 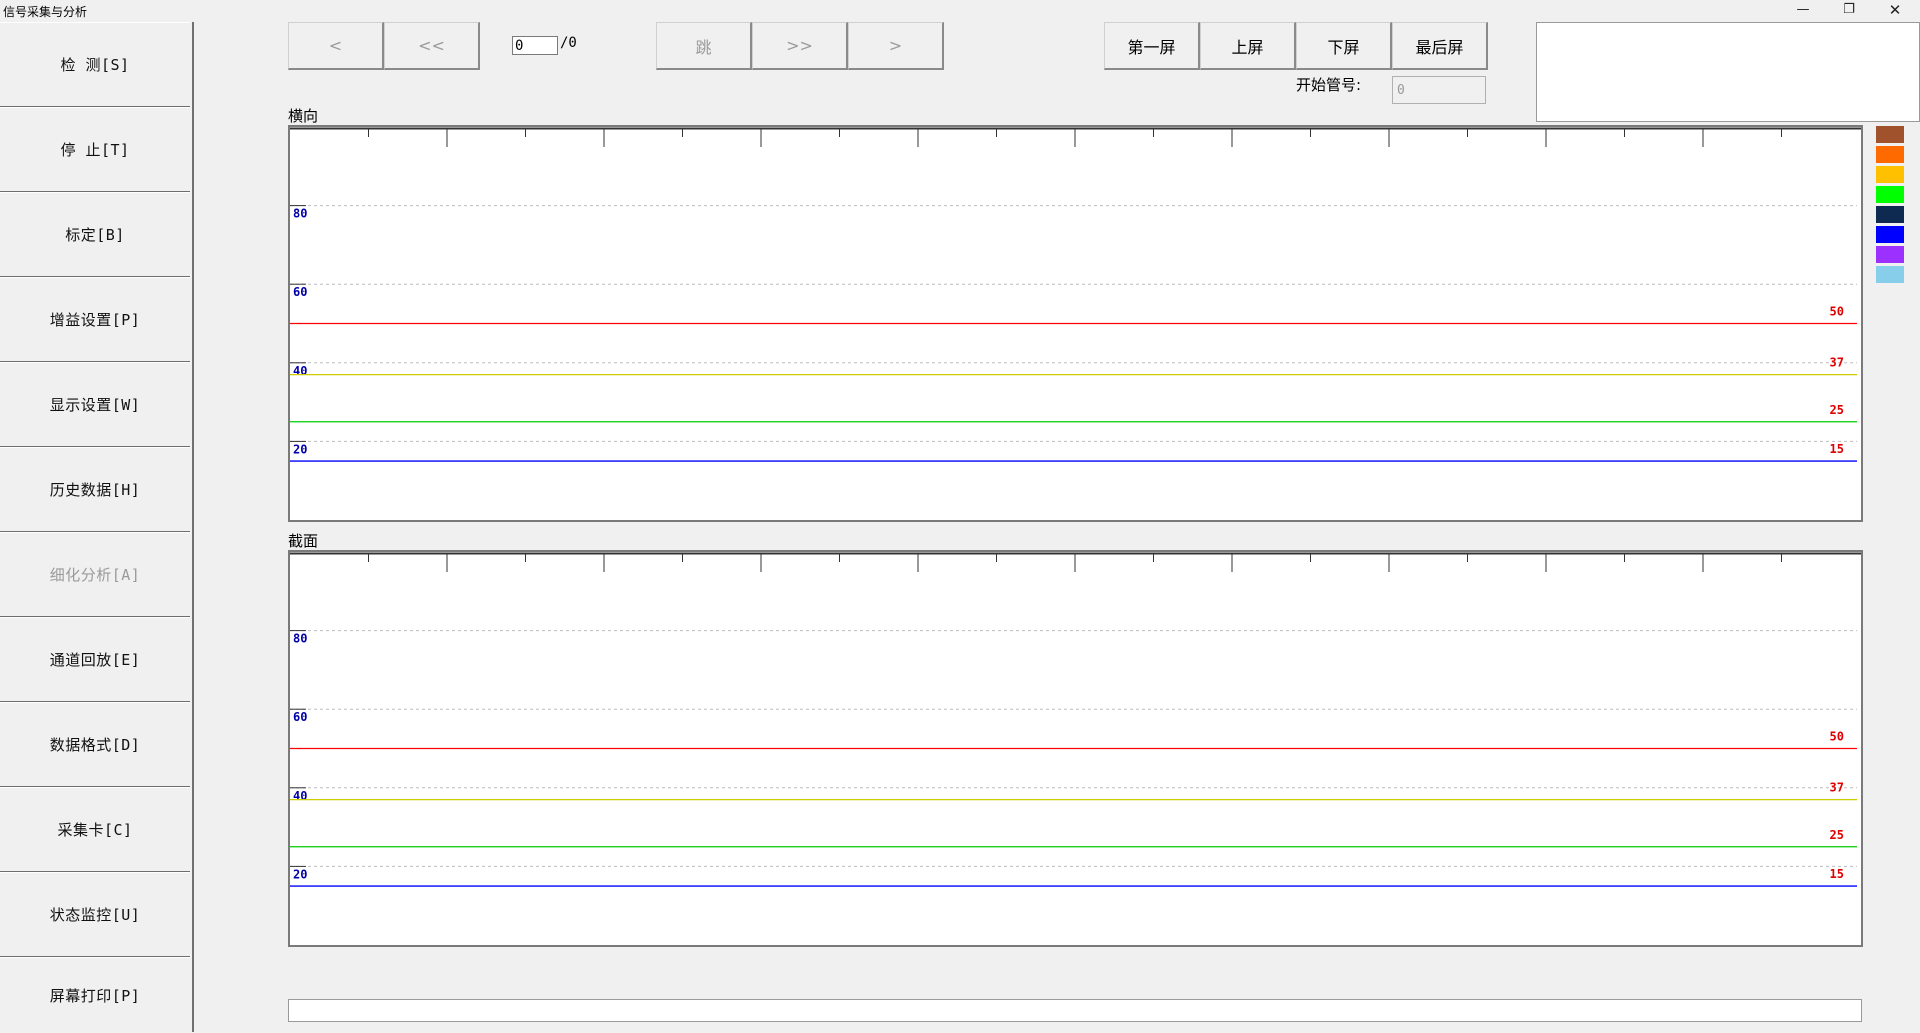 What do you see at coordinates (95, 405) in the screenshot?
I see `display-settings-button: 显示设置[W]` at bounding box center [95, 405].